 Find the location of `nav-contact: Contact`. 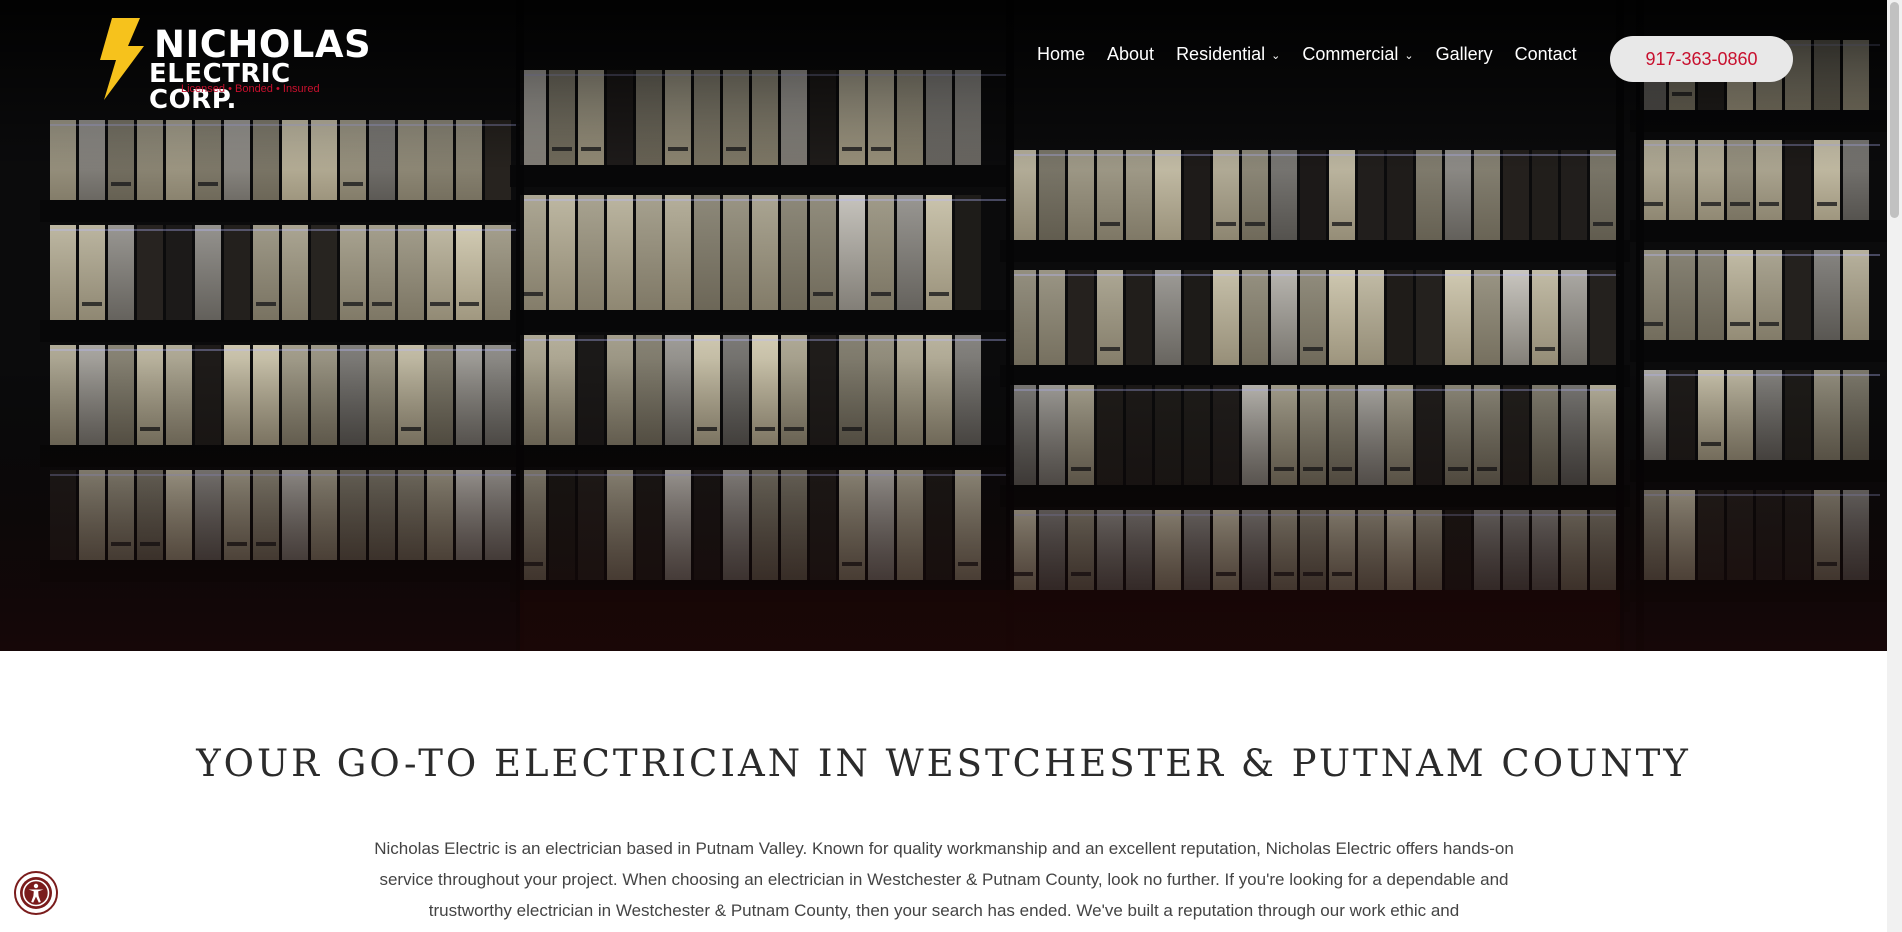

nav-contact: Contact is located at coordinates (1546, 54).